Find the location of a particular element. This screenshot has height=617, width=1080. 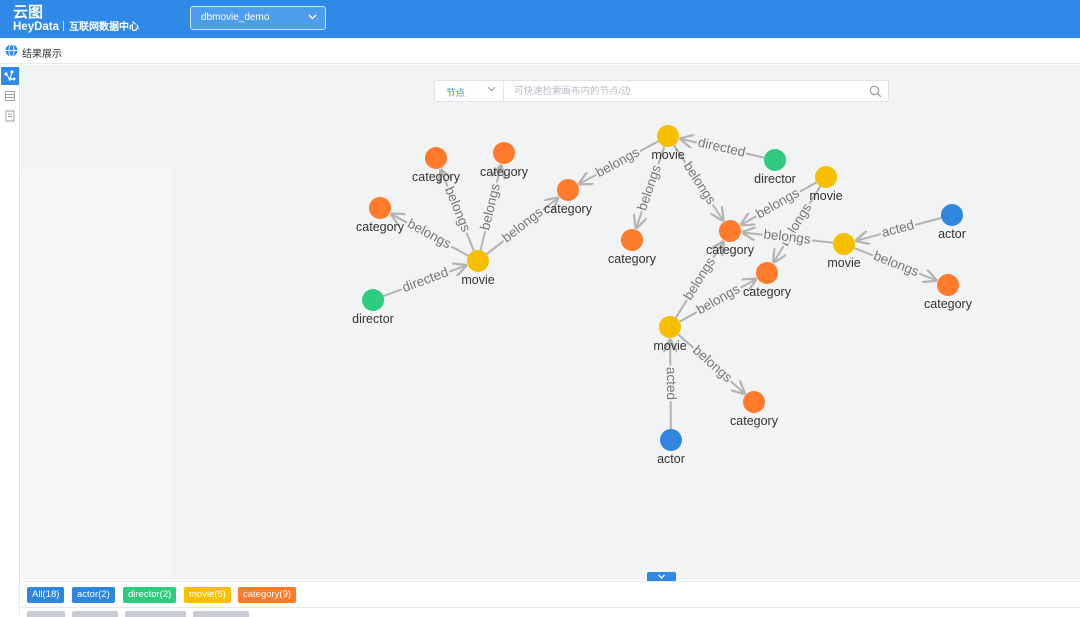

legend-chip-actor: actor(2) is located at coordinates (93, 595).